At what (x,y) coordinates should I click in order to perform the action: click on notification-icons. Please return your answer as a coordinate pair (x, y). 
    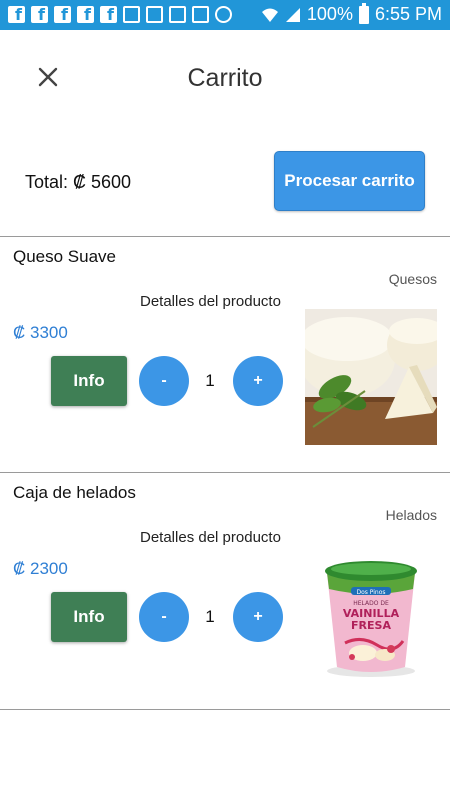
    Looking at the image, I should click on (120, 14).